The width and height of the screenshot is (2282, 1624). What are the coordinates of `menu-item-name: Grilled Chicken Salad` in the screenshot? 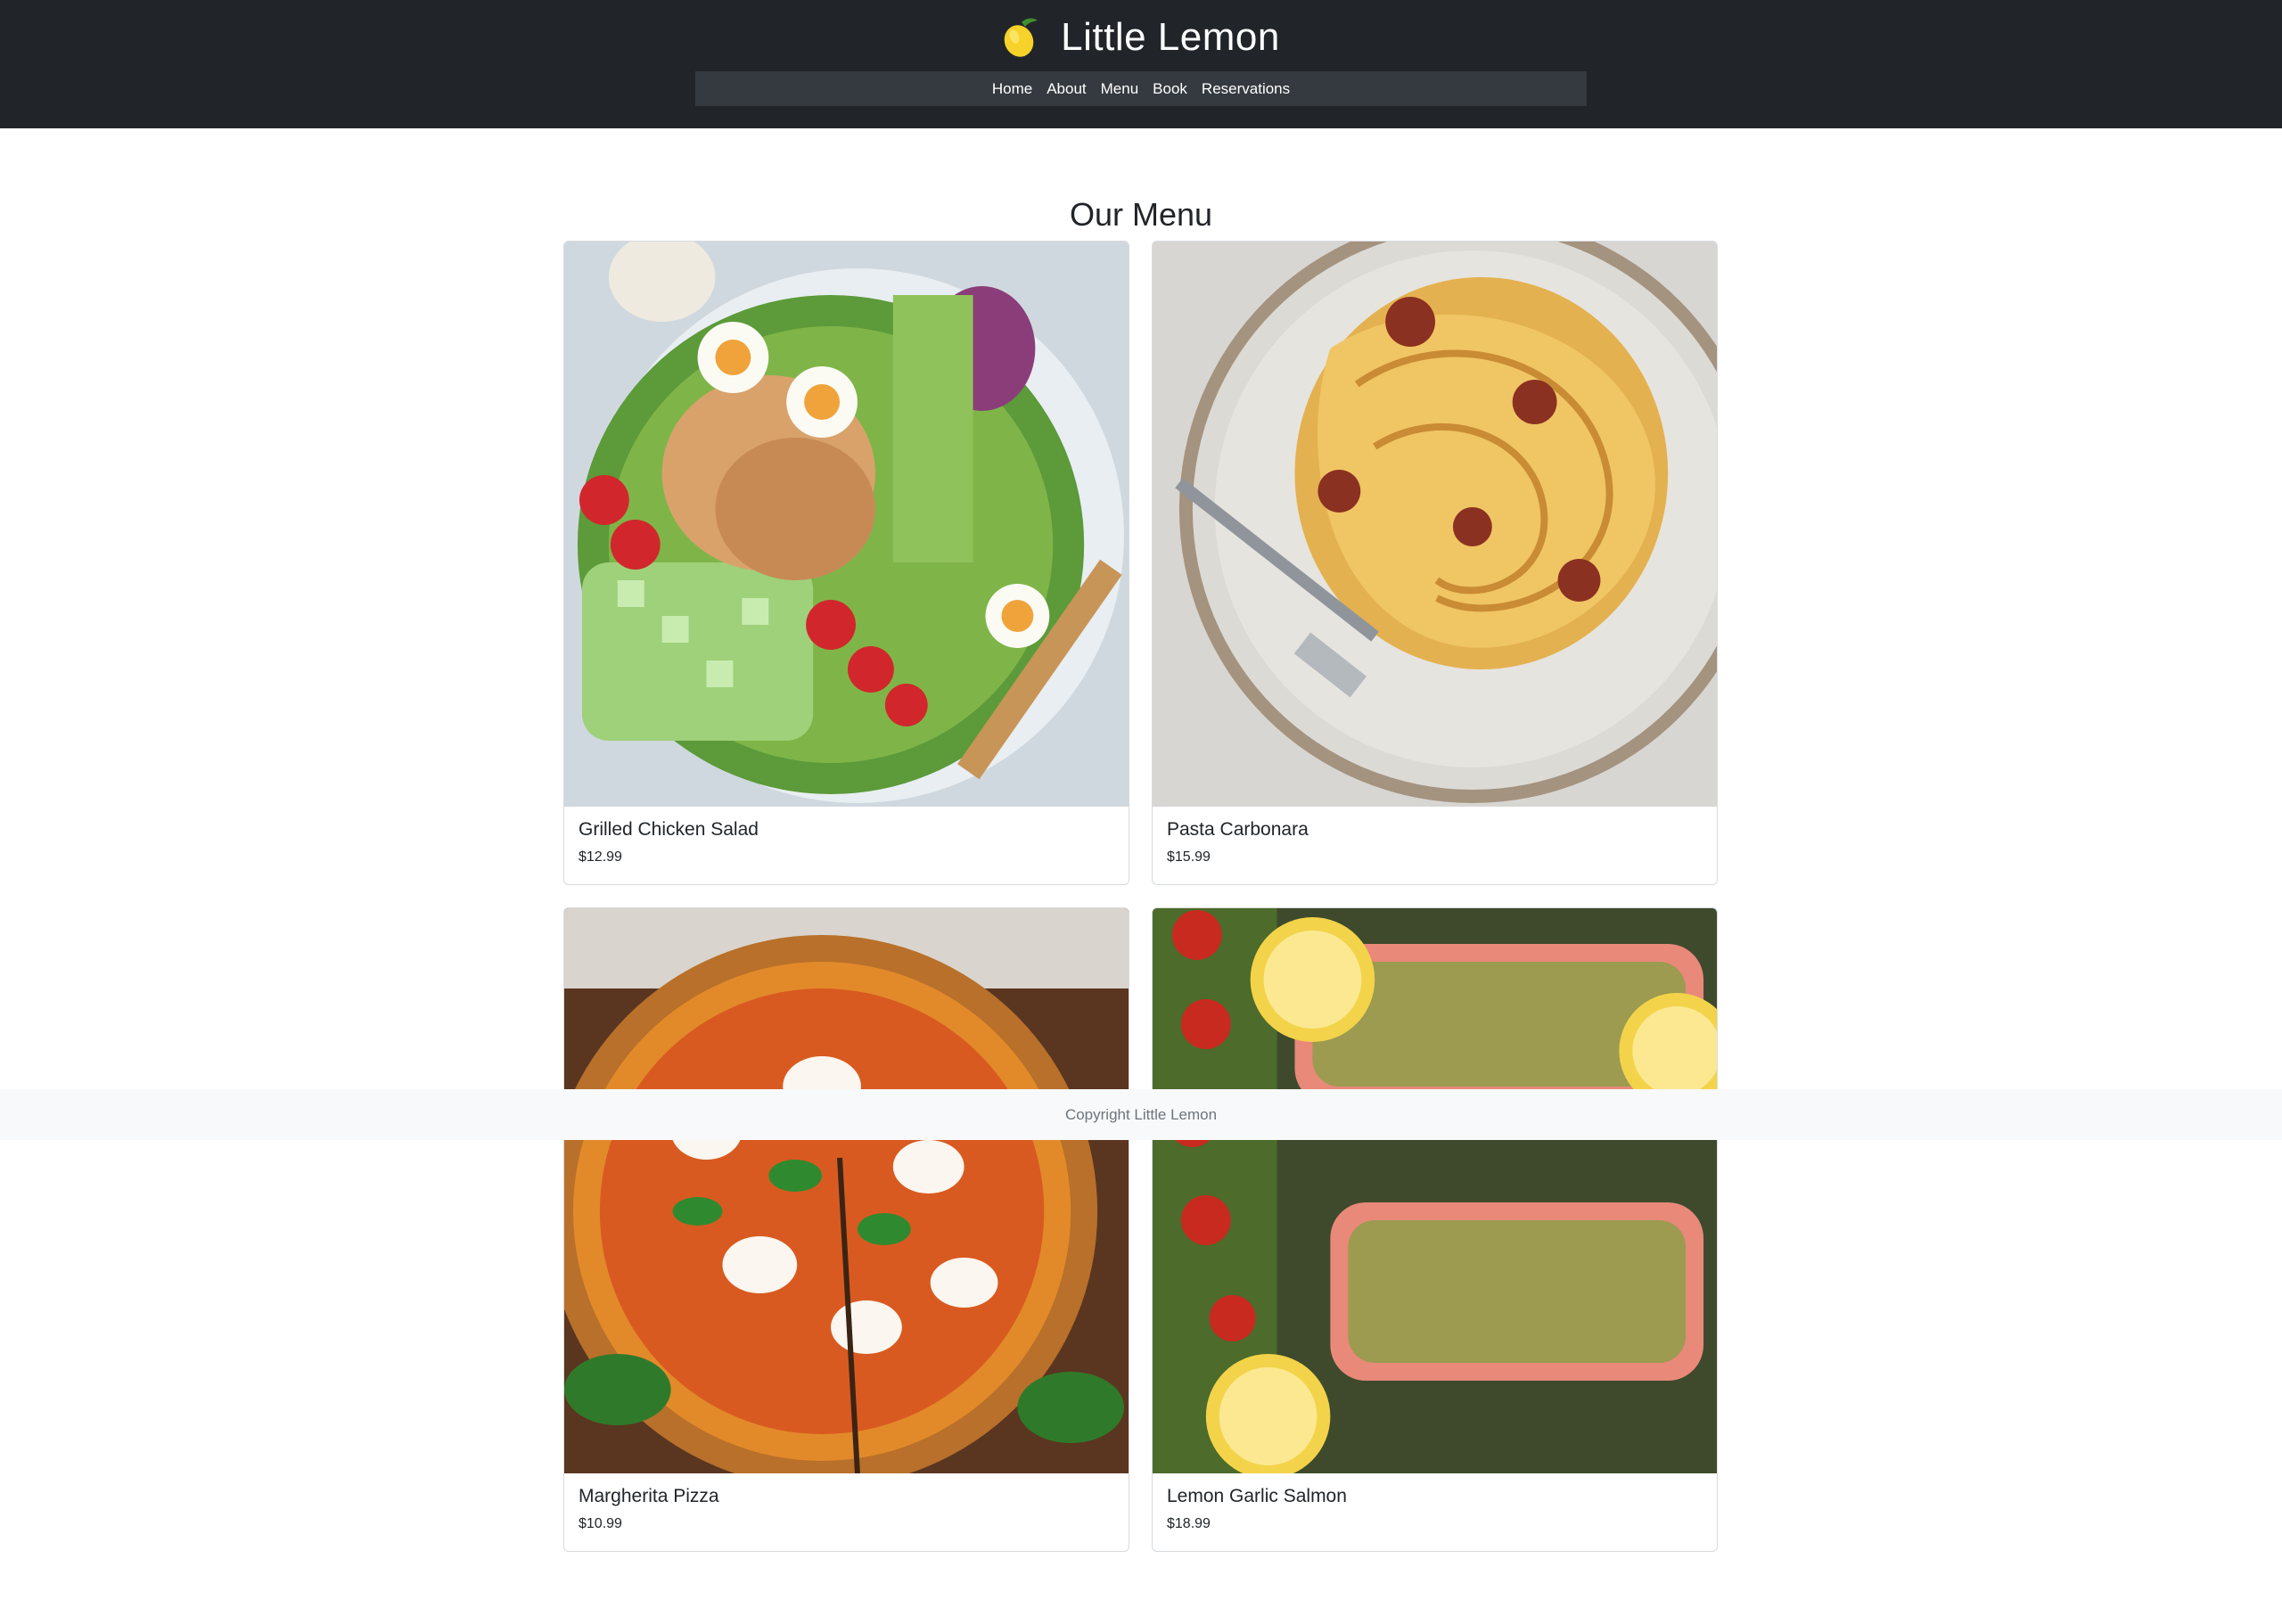 It's located at (669, 829).